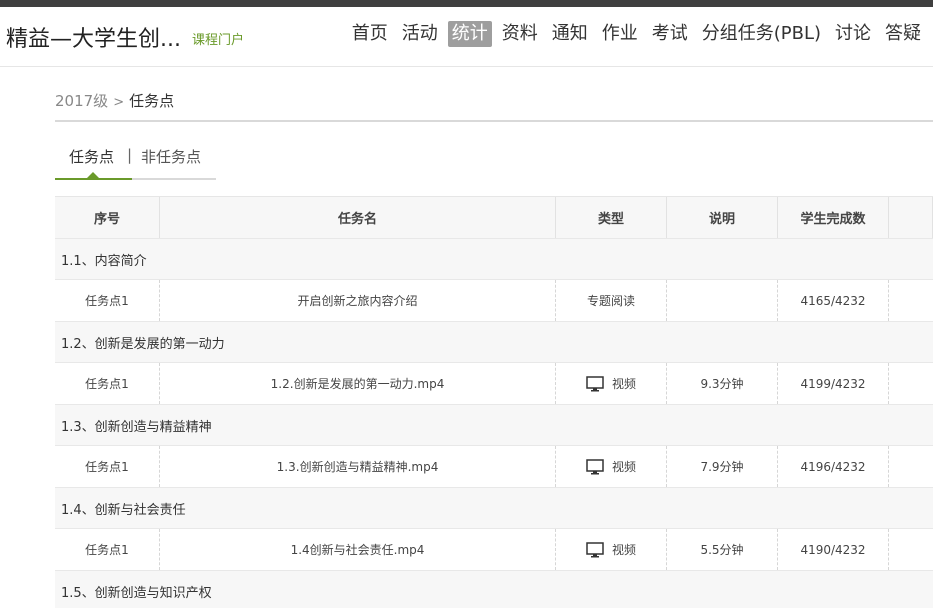 The width and height of the screenshot is (933, 608). I want to click on course-portal-link: 课程门户, so click(218, 38).